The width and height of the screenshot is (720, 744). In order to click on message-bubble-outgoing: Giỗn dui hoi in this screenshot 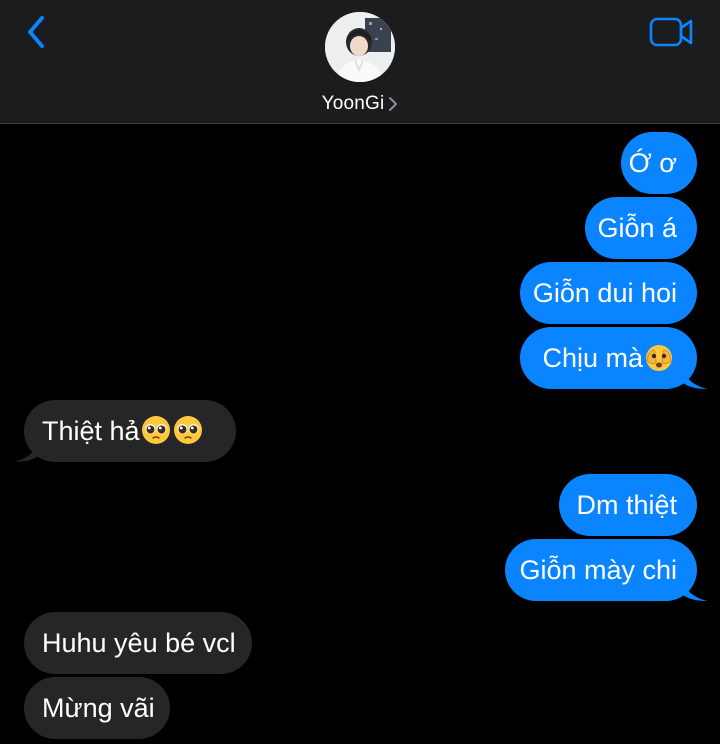, I will do `click(608, 293)`.